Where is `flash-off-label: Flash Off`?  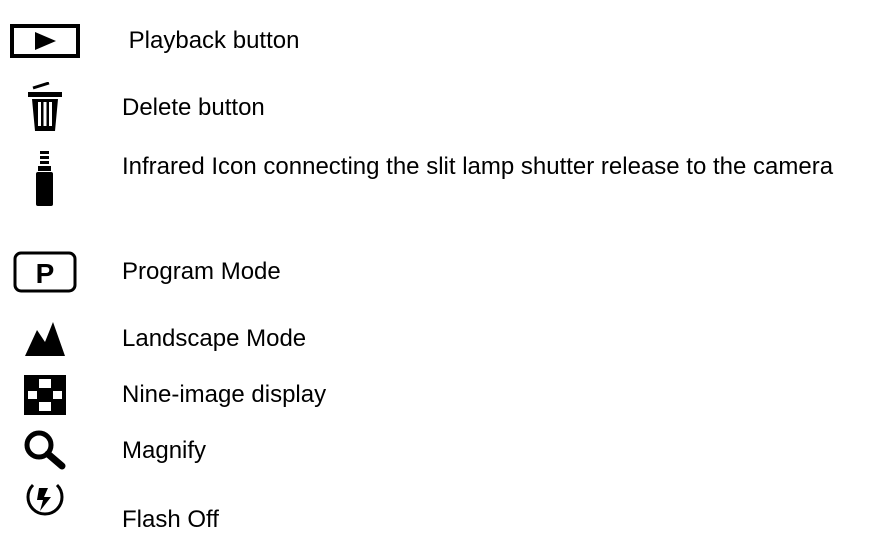
flash-off-label: Flash Off is located at coordinates (170, 519).